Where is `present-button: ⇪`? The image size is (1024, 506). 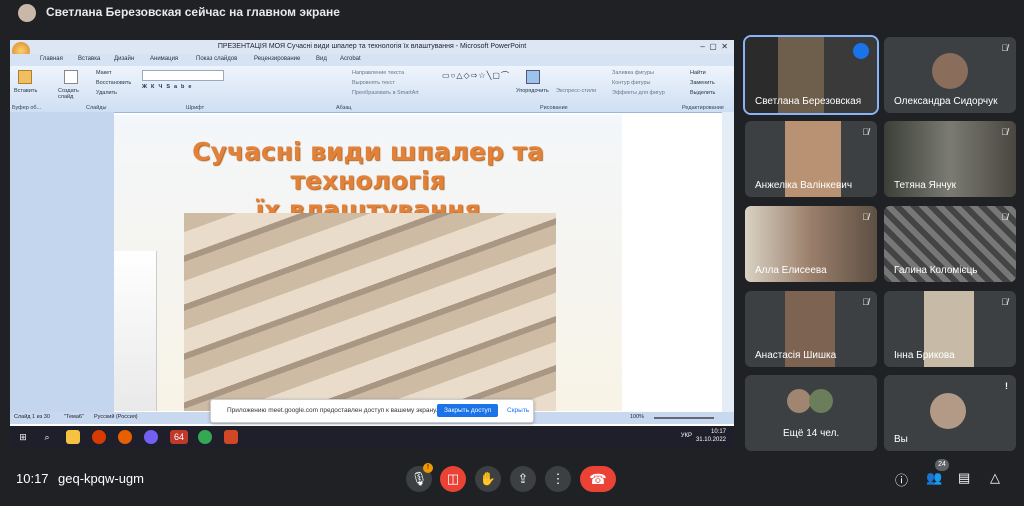
present-button: ⇪ is located at coordinates (523, 479).